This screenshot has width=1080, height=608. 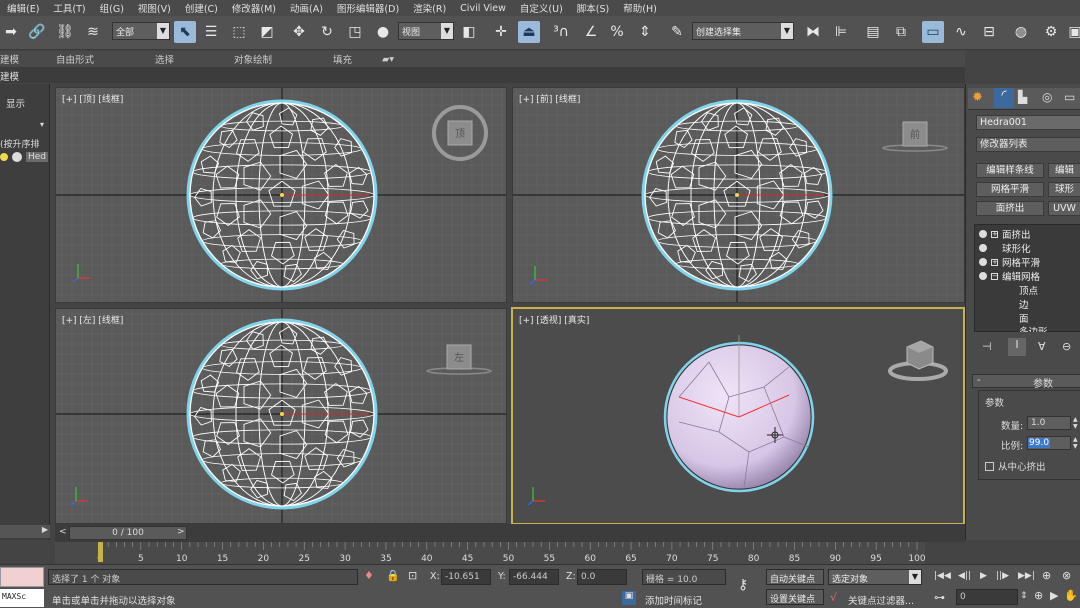 I want to click on viewcube: 前, so click(x=915, y=136).